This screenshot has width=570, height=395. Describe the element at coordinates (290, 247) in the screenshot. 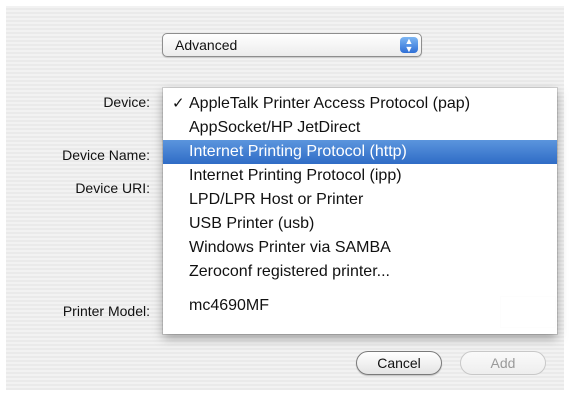

I see `menu-item-label: Windows Printer via SAMBA` at that location.